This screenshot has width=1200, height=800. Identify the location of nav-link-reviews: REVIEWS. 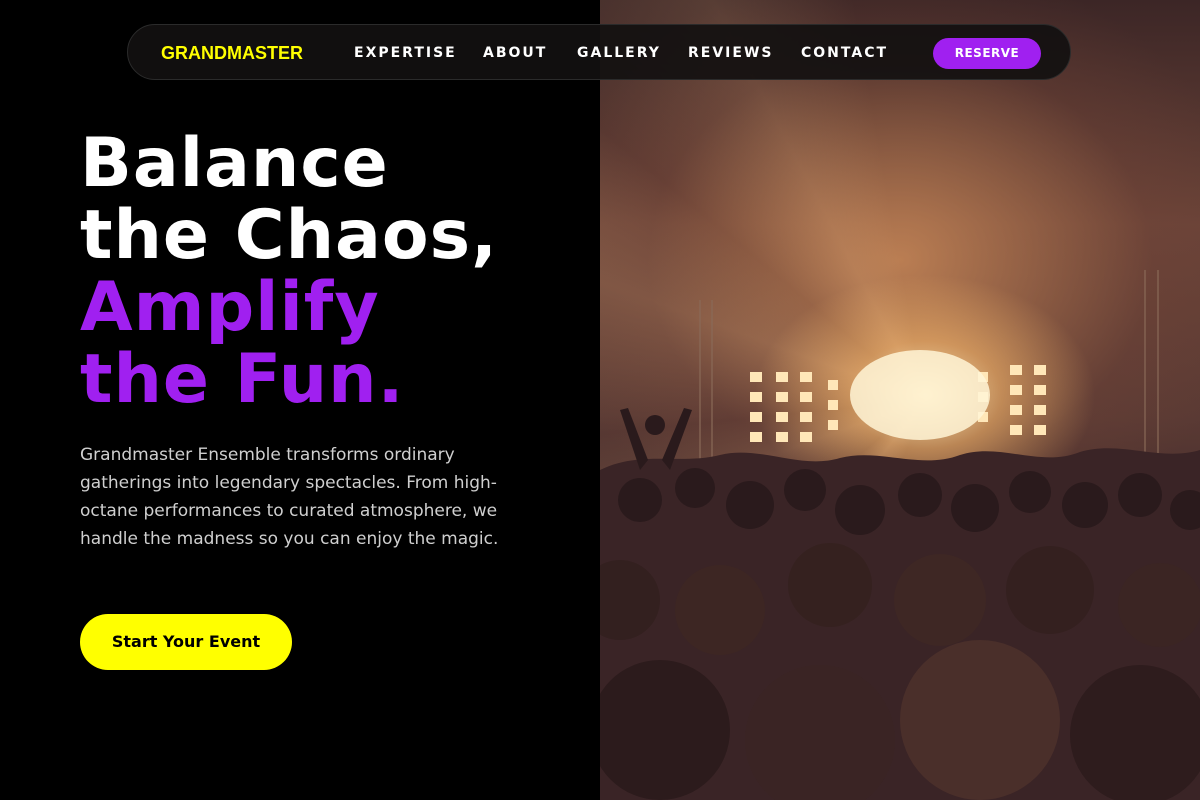
(730, 53).